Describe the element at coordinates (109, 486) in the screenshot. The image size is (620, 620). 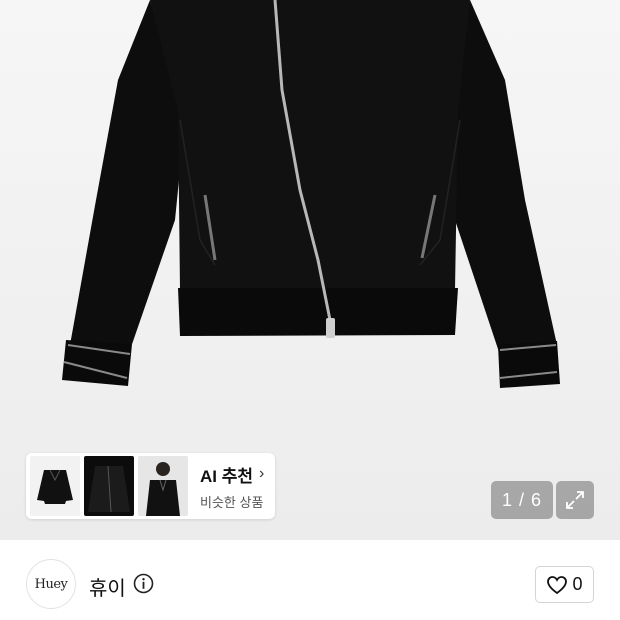
I see `jacket-dark-thumbnail` at that location.